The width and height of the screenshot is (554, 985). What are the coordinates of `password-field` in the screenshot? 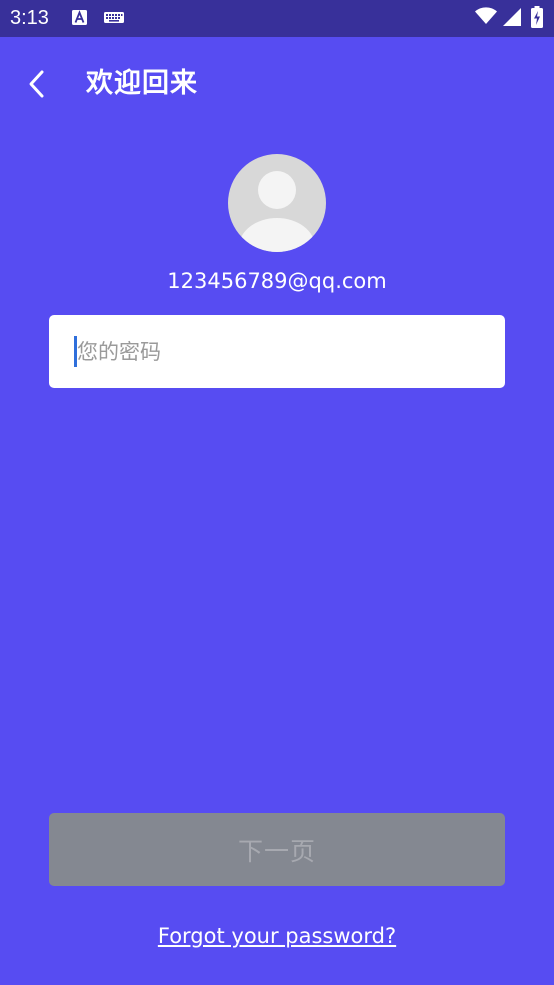 It's located at (277, 351).